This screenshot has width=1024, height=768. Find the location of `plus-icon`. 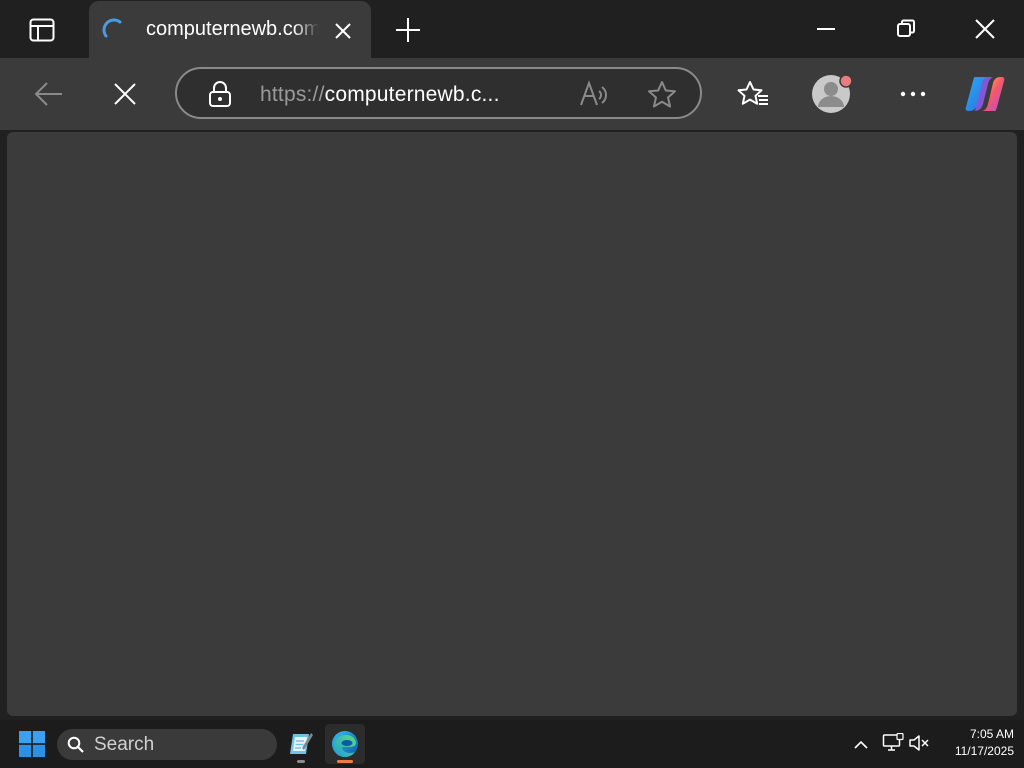

plus-icon is located at coordinates (408, 30).